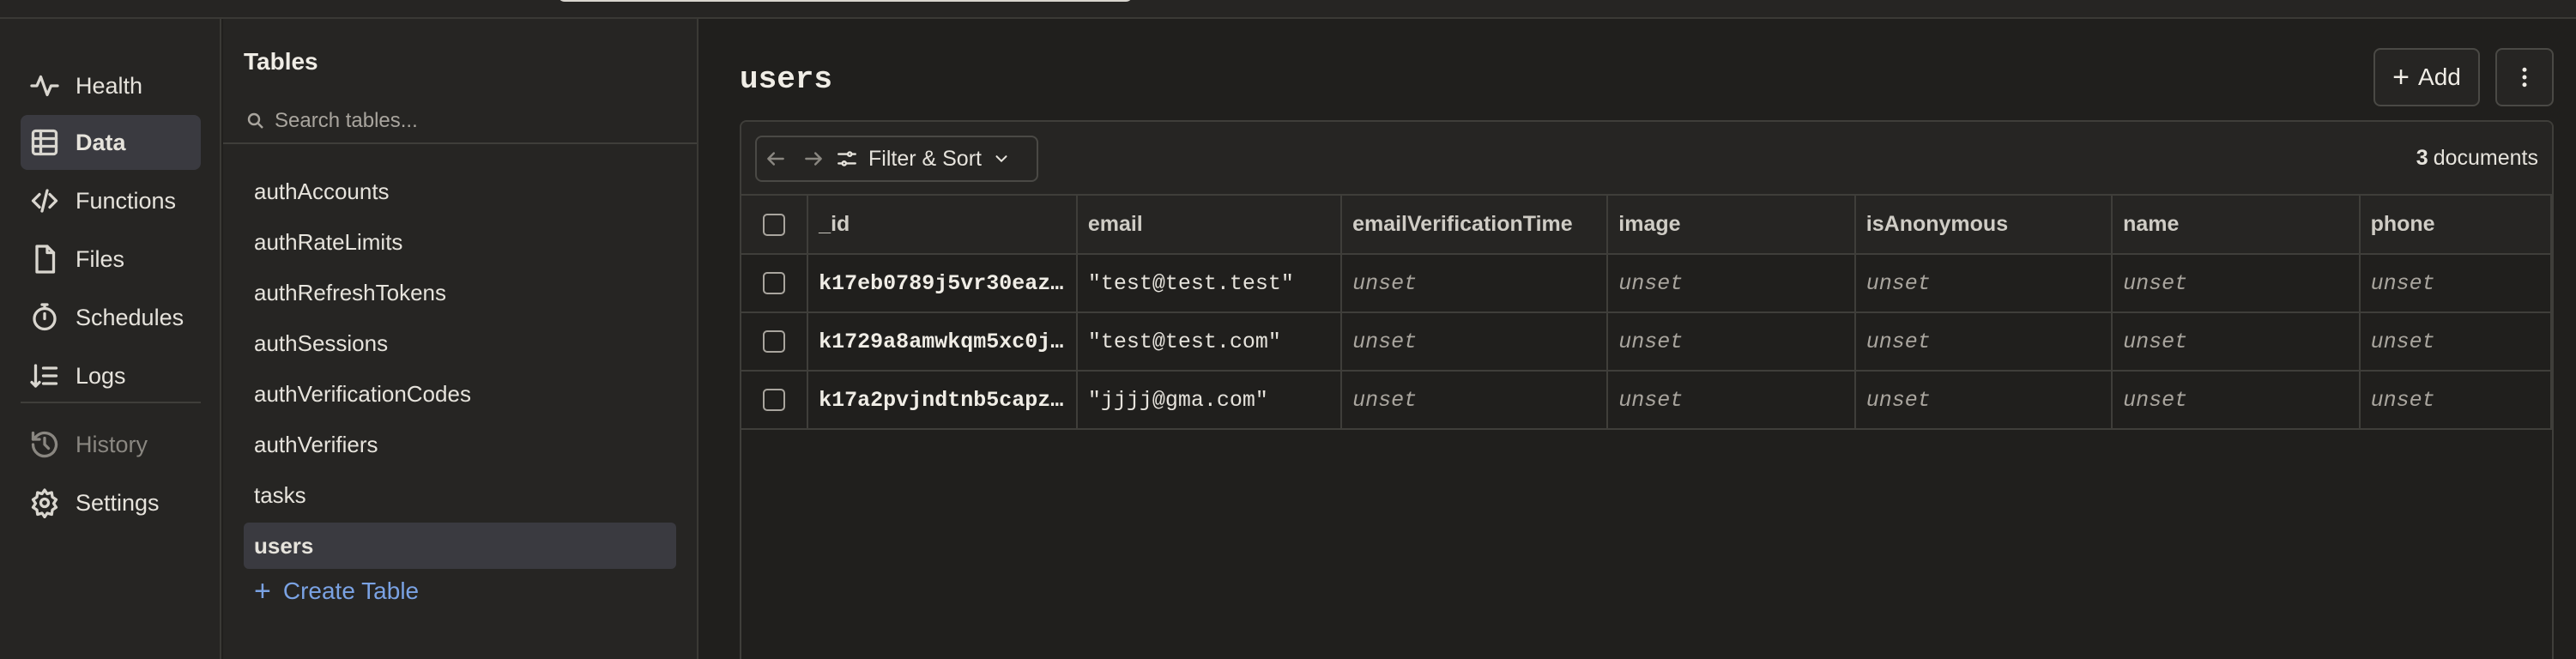  What do you see at coordinates (1209, 342) in the screenshot?
I see `table-cell-email: "test@test.com"` at bounding box center [1209, 342].